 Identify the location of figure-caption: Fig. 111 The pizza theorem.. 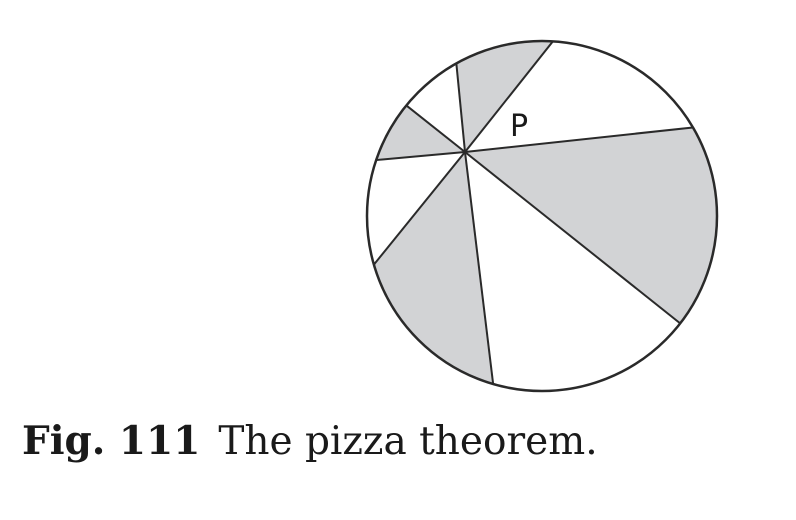
(310, 442).